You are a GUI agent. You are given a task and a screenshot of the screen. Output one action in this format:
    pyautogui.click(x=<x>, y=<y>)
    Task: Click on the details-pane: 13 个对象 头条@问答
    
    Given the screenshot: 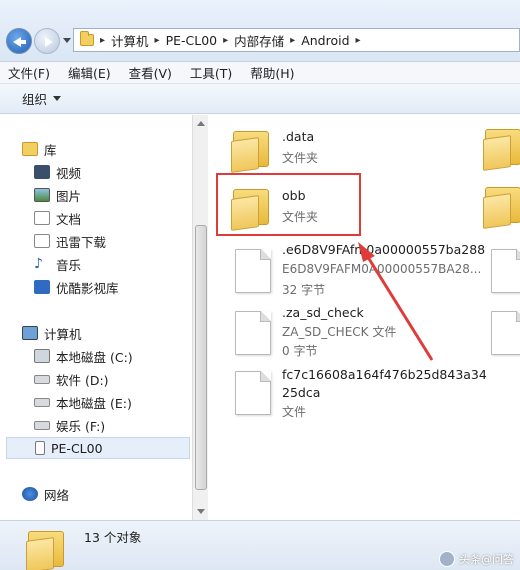 What is the action you would take?
    pyautogui.click(x=260, y=545)
    